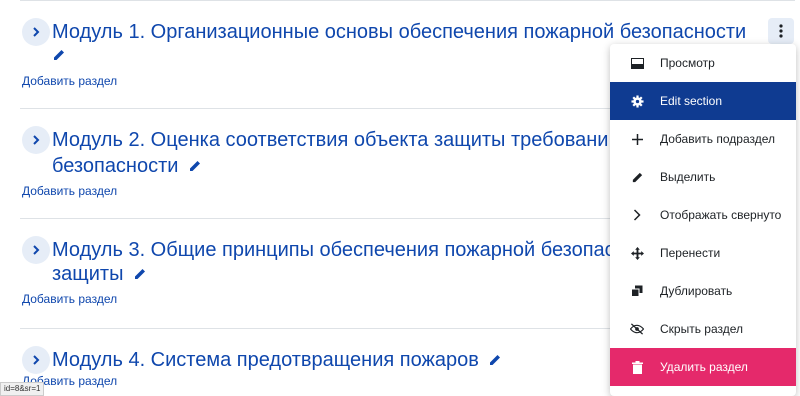  Describe the element at coordinates (637, 101) in the screenshot. I see `gear-icon` at that location.